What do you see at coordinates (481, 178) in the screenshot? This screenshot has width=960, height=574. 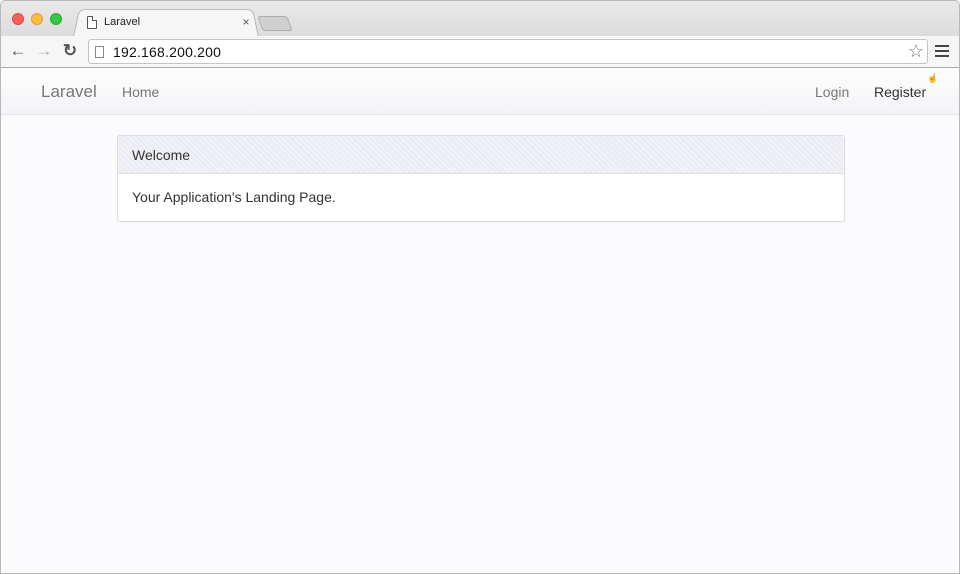 I see `welcome-panel: Welcome Your Application's Landing Page.` at bounding box center [481, 178].